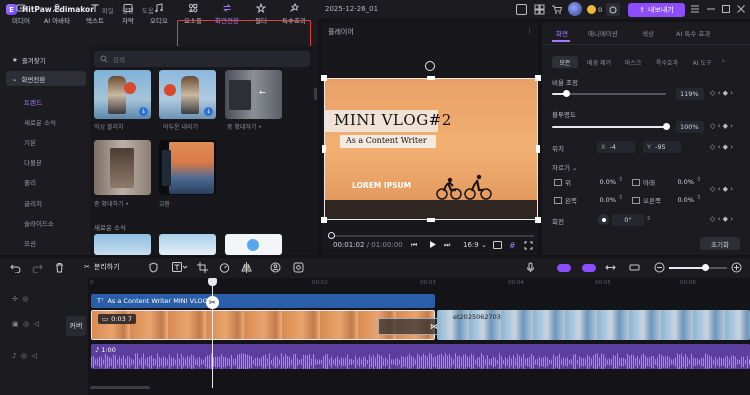 The width and height of the screenshot is (750, 395). I want to click on tab-color: 색상, so click(648, 33).